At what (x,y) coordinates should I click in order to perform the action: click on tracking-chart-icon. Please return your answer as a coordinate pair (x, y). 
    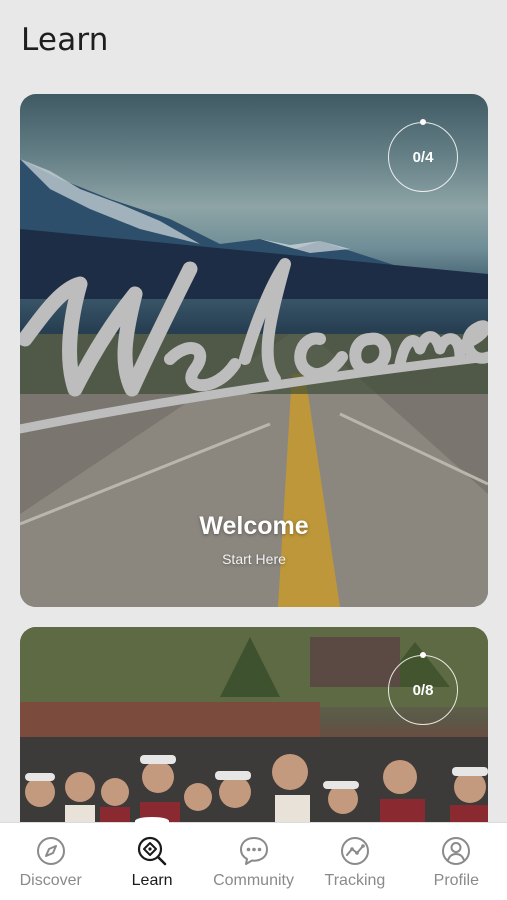
    Looking at the image, I should click on (354, 851).